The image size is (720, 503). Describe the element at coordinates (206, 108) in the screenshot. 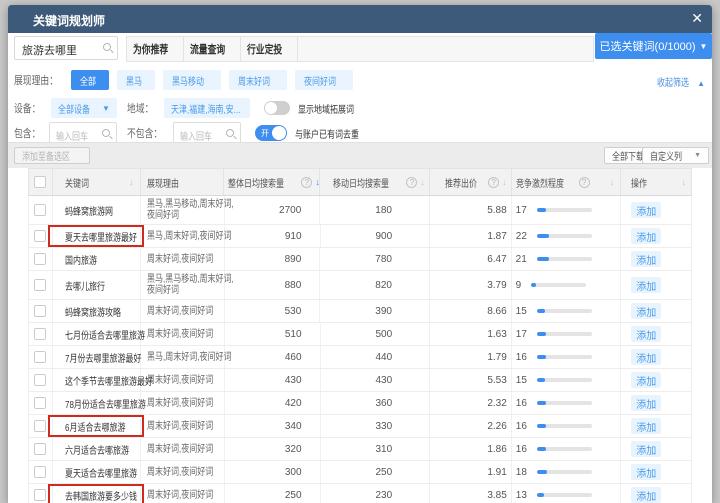

I see `region-select: 天津,福建,海南,安... ▼` at that location.